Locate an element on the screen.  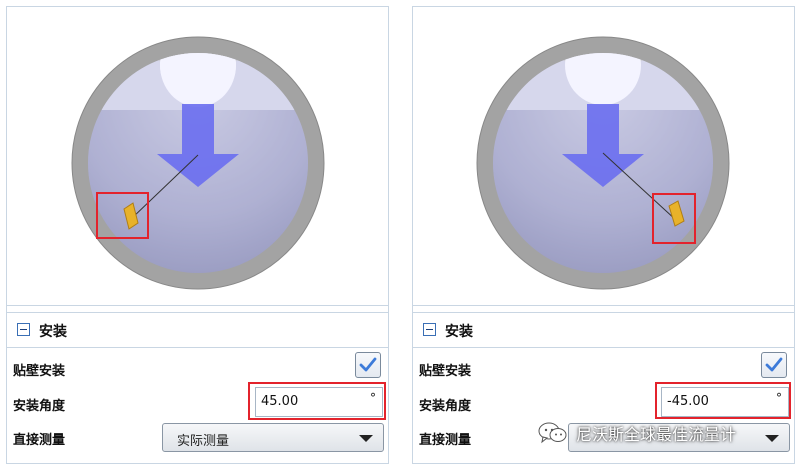
direct-measure-select: 实际测量 is located at coordinates (273, 437).